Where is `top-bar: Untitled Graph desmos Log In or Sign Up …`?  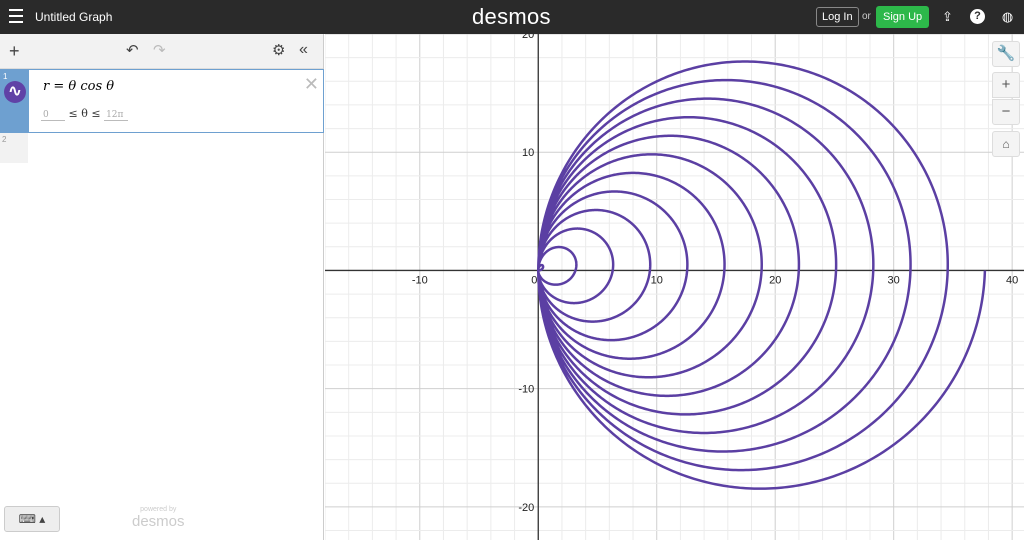
top-bar: Untitled Graph desmos Log In or Sign Up … is located at coordinates (512, 17).